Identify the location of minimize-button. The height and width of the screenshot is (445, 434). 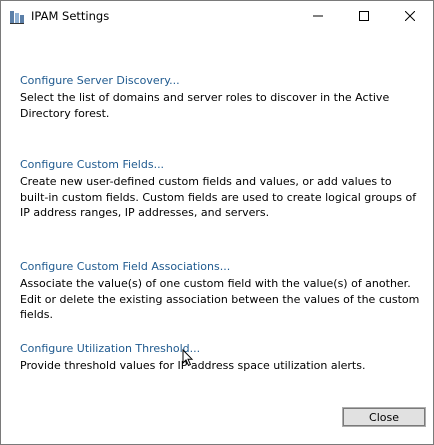
(318, 16).